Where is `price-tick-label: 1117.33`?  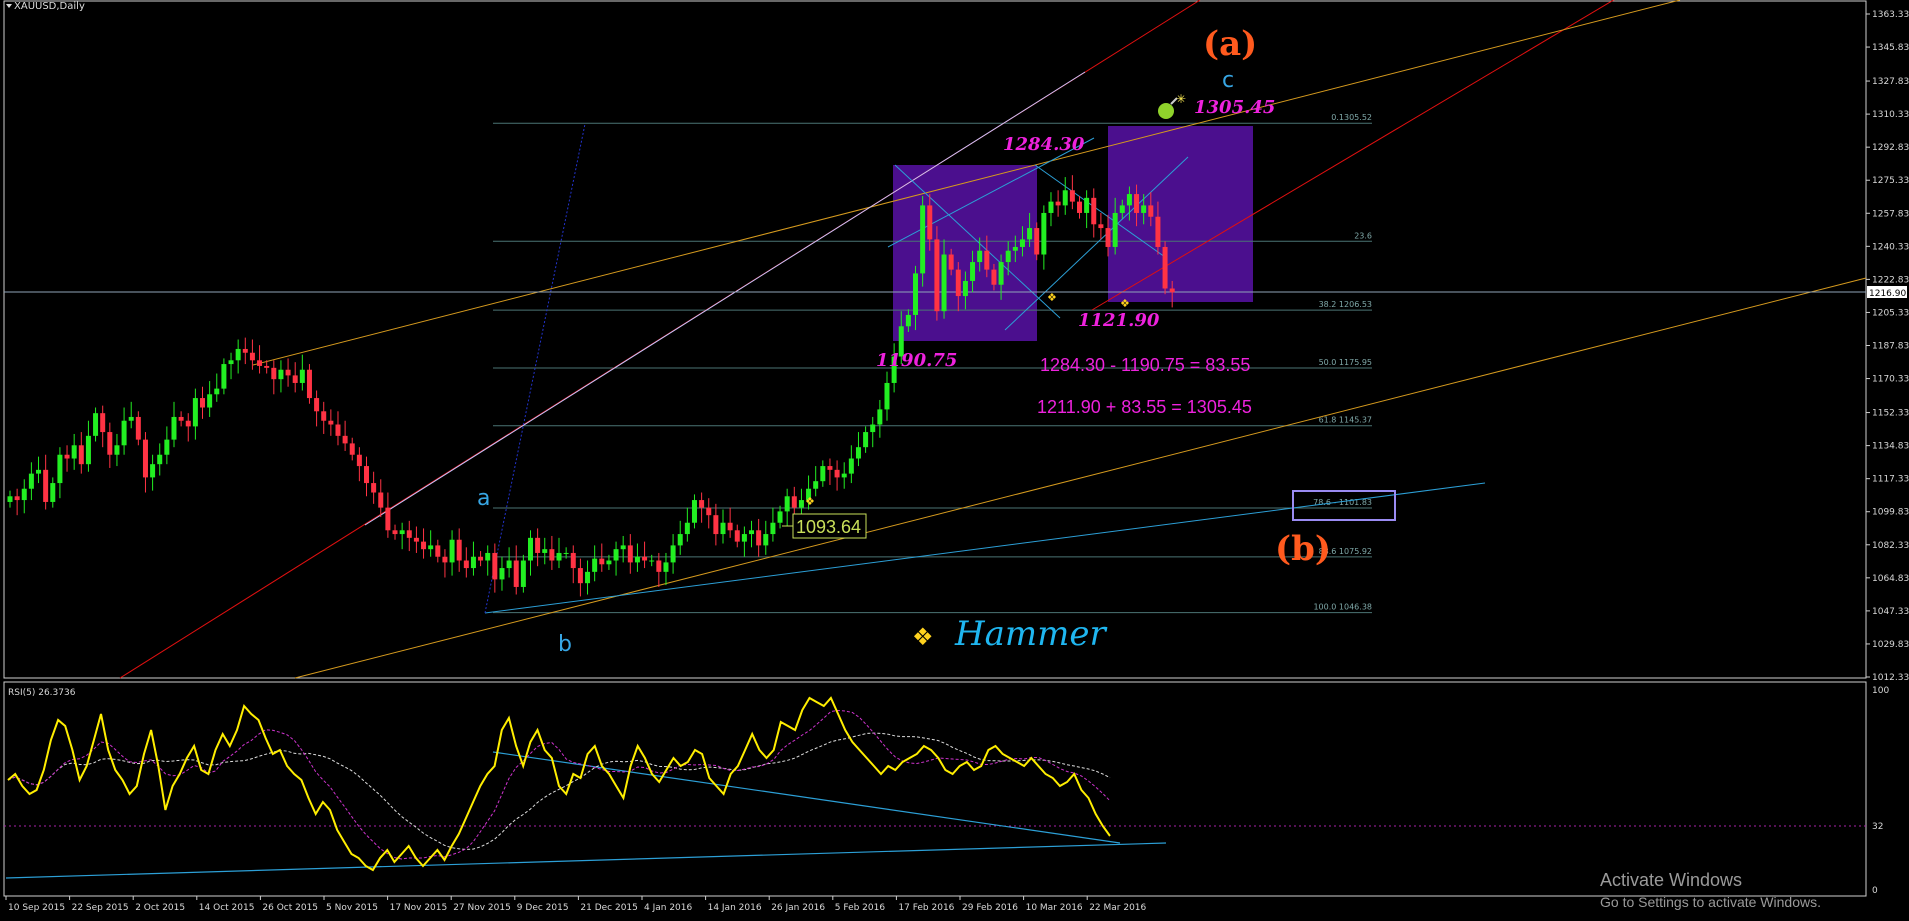
price-tick-label: 1117.33 is located at coordinates (1890, 480).